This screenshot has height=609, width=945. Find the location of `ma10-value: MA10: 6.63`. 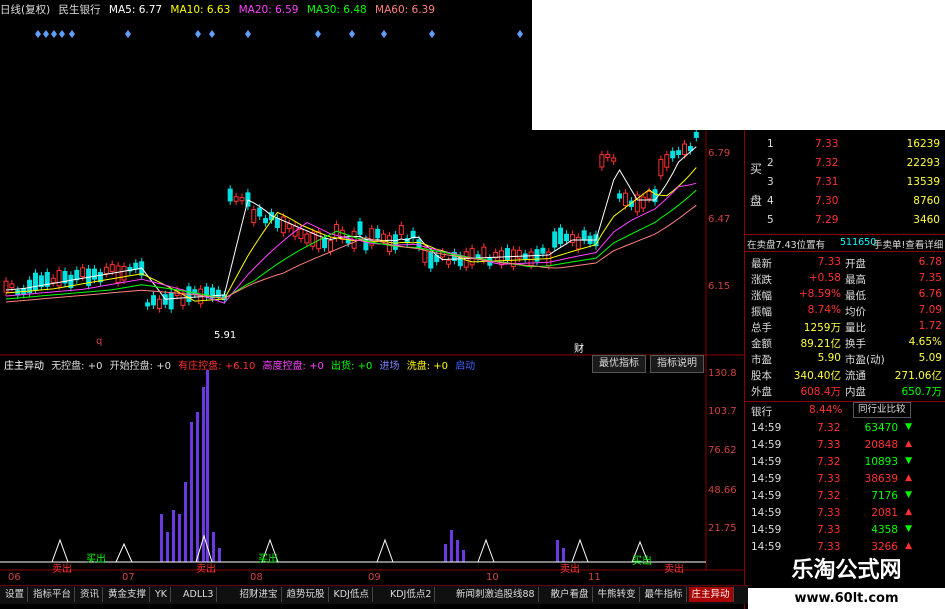

ma10-value: MA10: 6.63 is located at coordinates (200, 10).